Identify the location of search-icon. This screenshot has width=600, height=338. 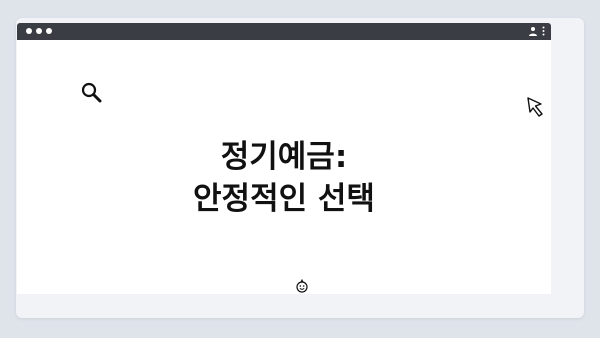
(91, 92).